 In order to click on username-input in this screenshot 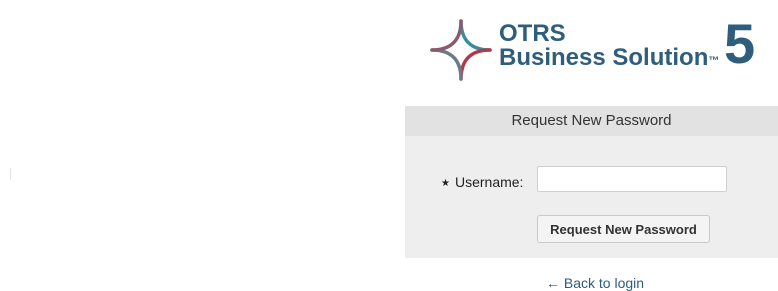, I will do `click(632, 179)`.